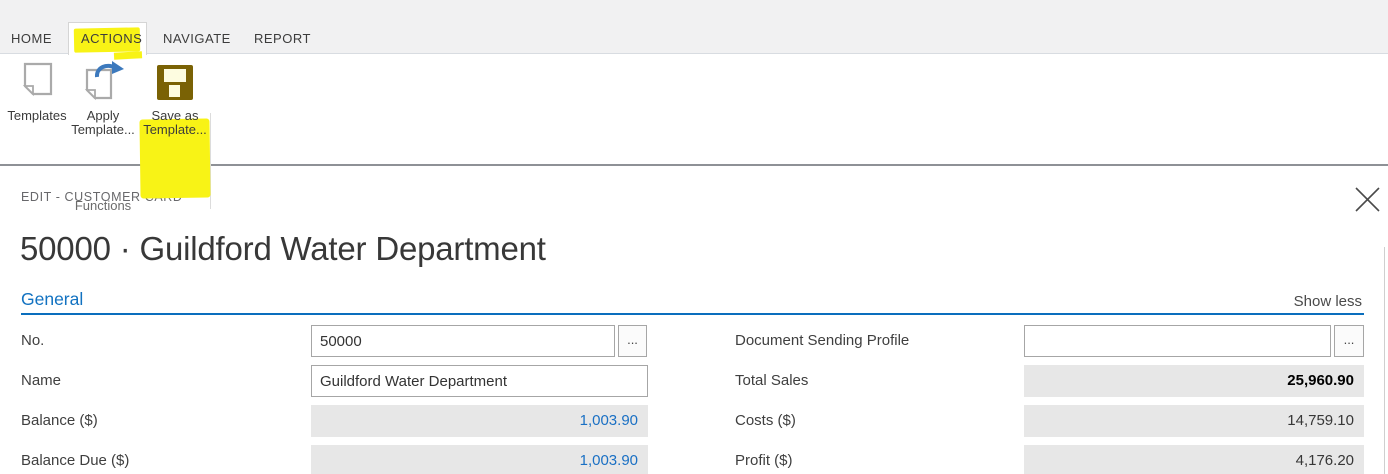  Describe the element at coordinates (33, 340) in the screenshot. I see `no-label: No.` at that location.